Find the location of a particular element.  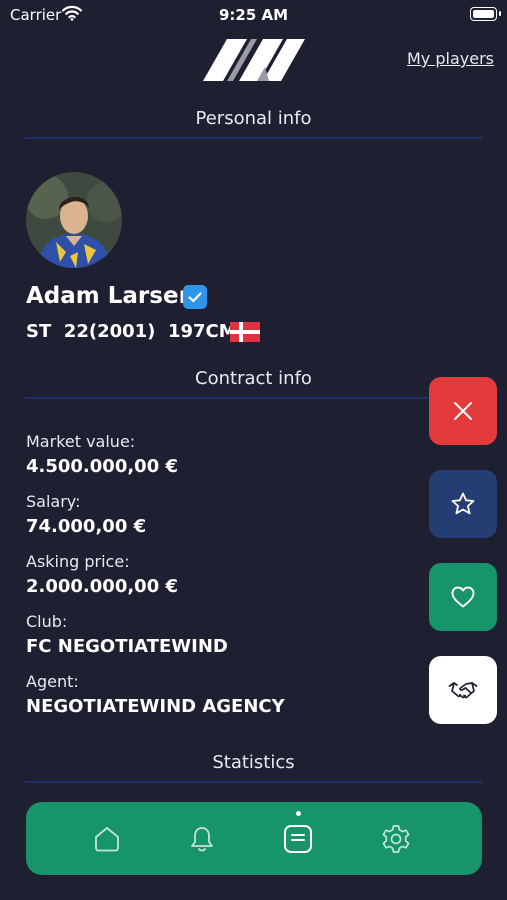

bottom-nav is located at coordinates (254, 838).